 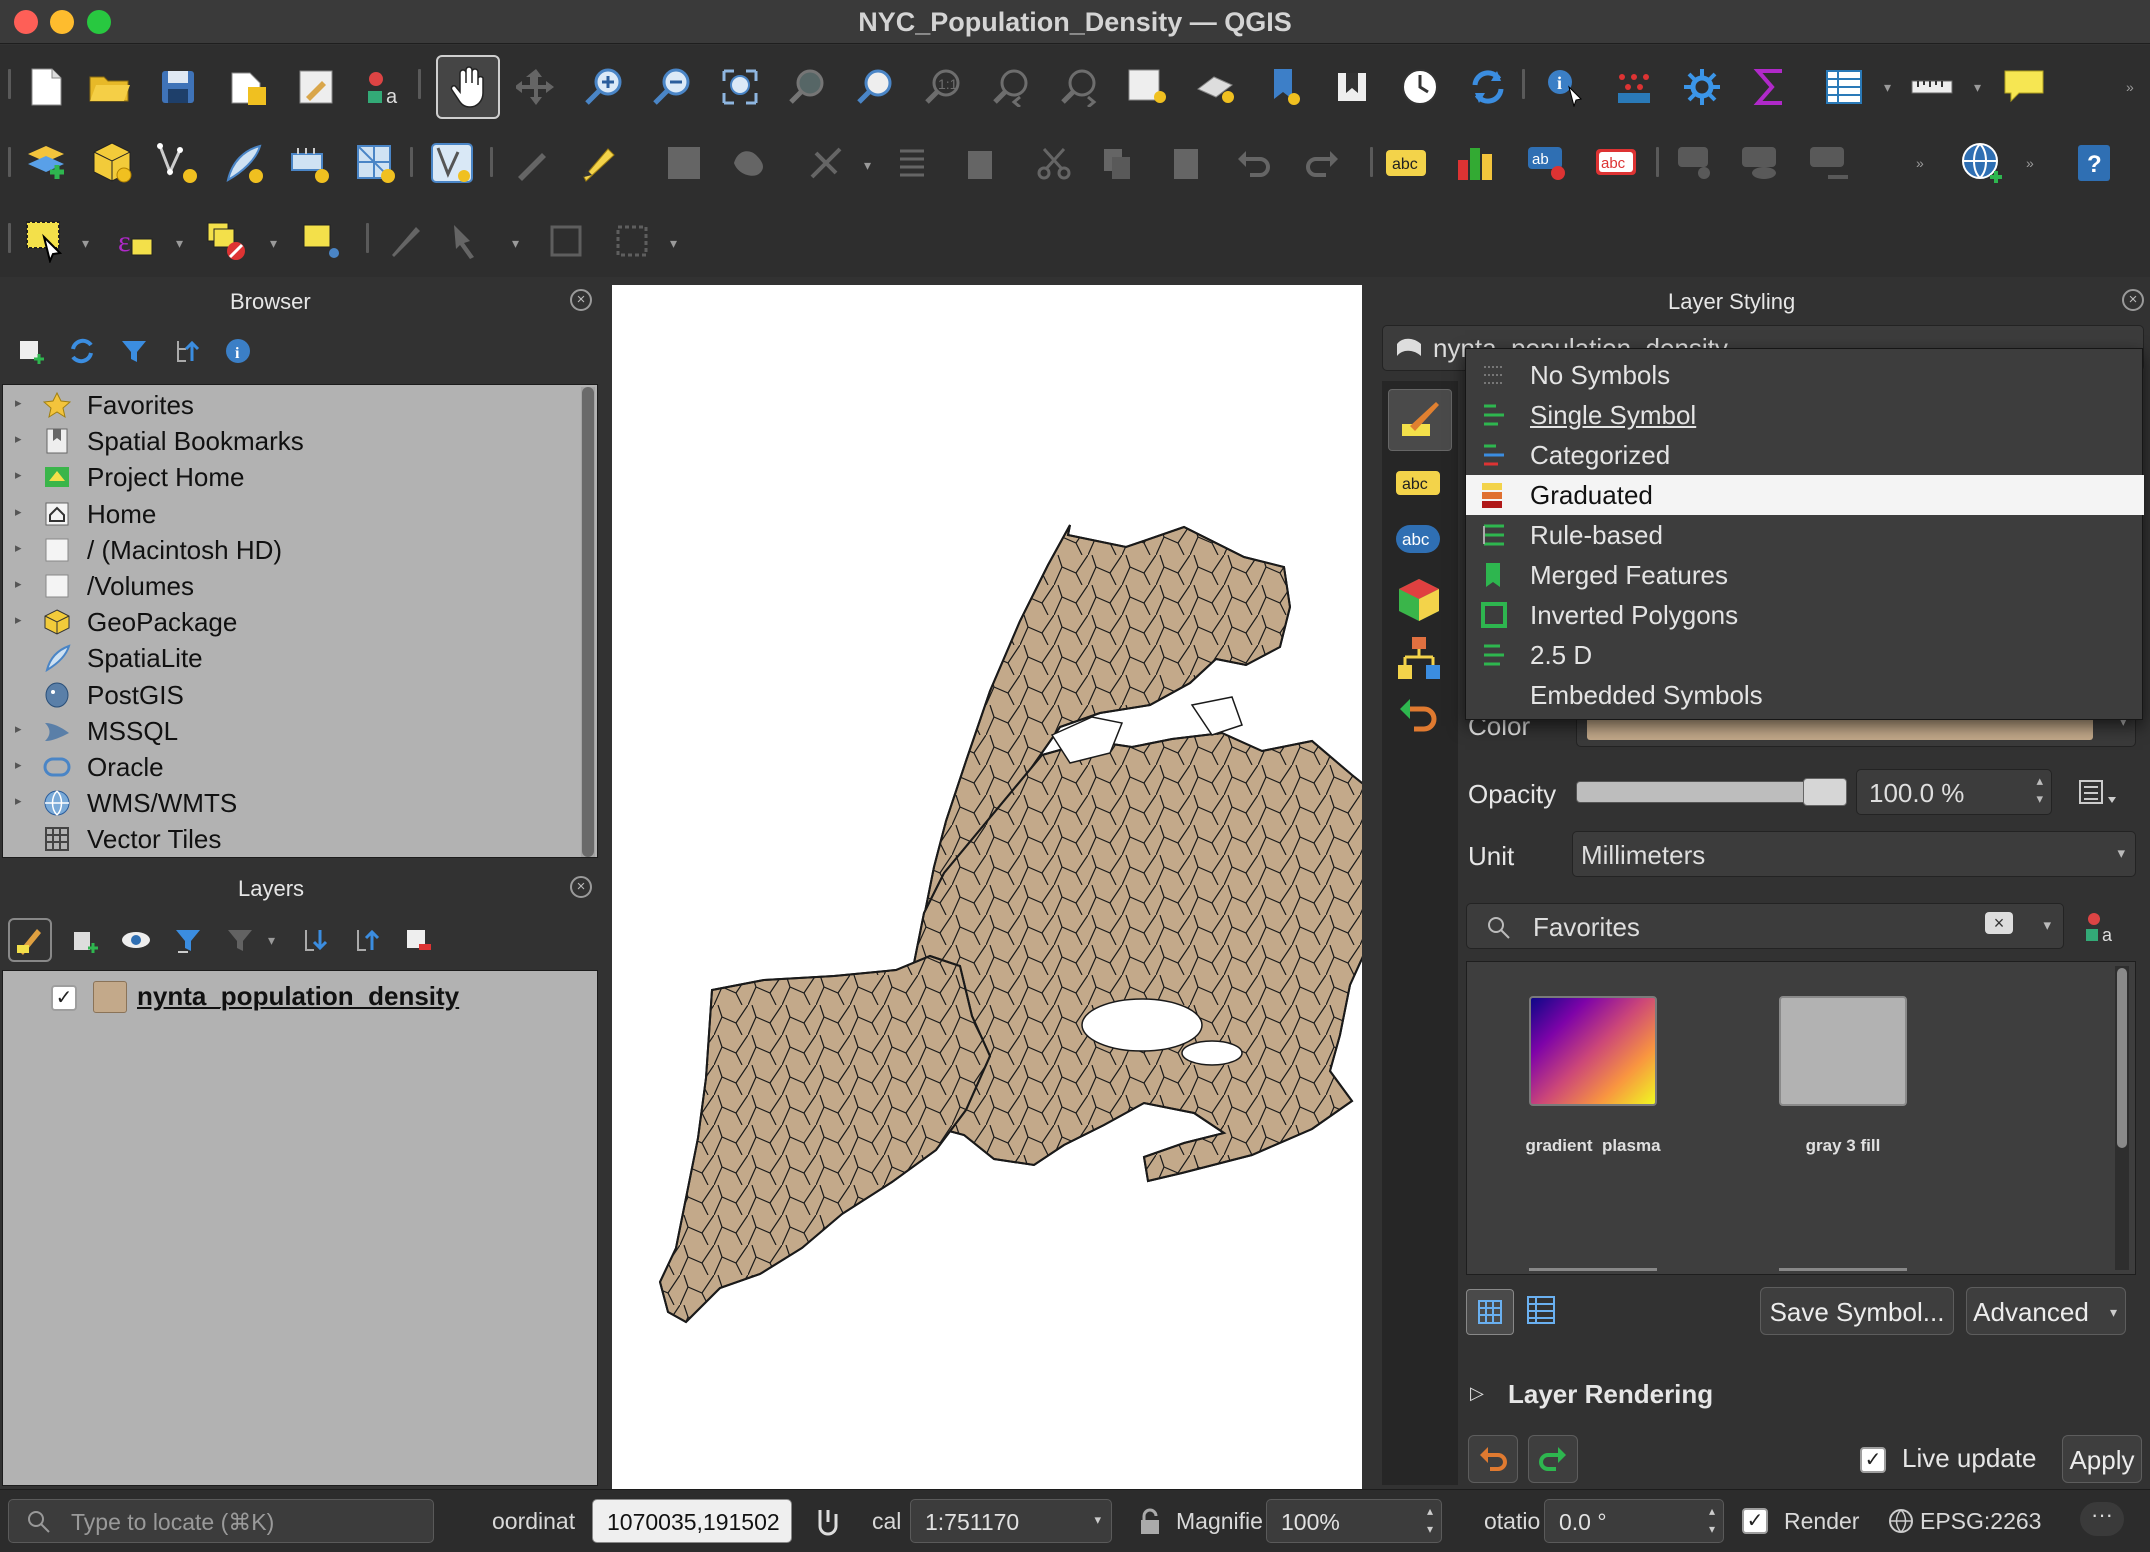 What do you see at coordinates (84, 940) in the screenshot?
I see `add-group-icon` at bounding box center [84, 940].